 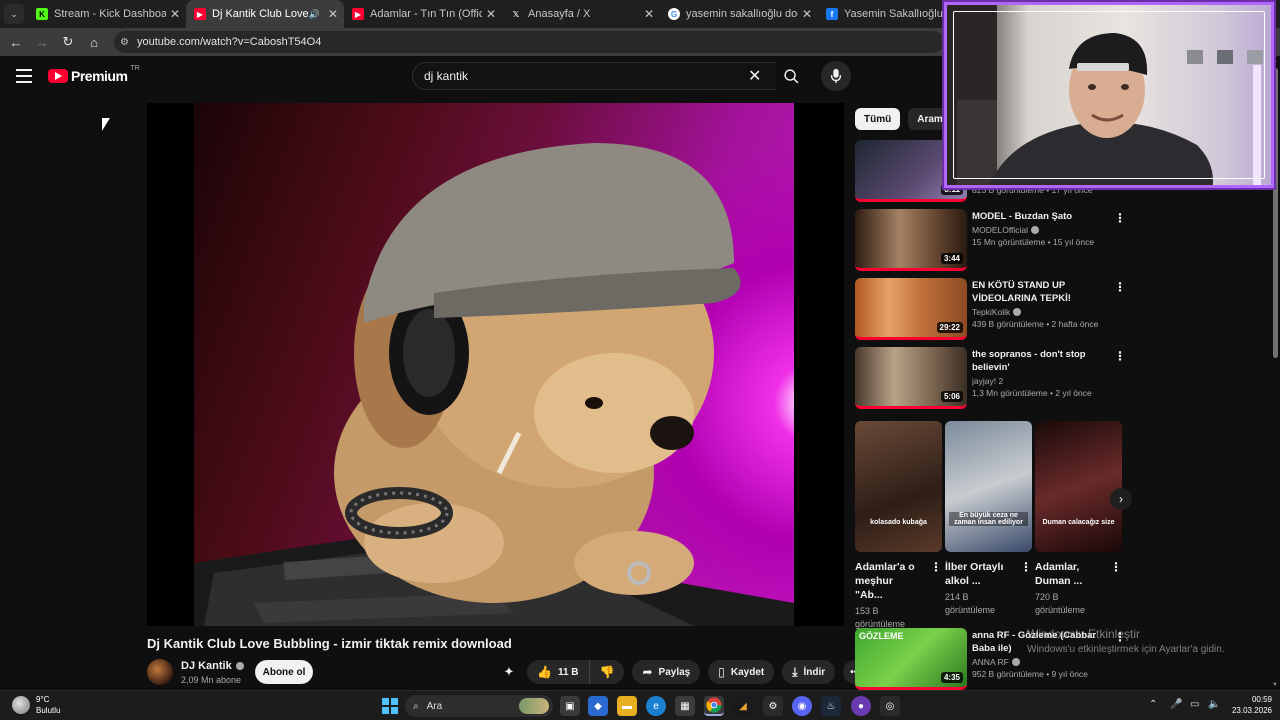 What do you see at coordinates (988, 381) in the screenshot?
I see `channel-name: jayjay! 2` at bounding box center [988, 381].